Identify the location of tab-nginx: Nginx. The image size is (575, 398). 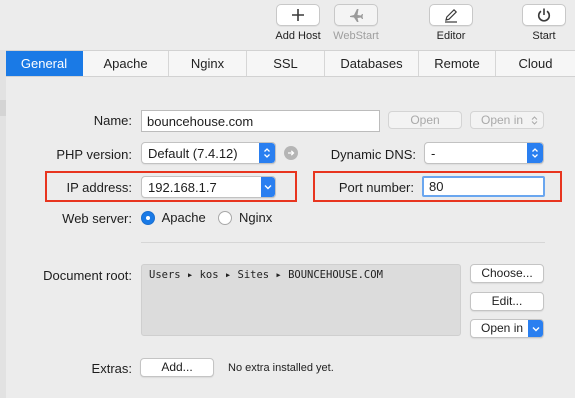
(208, 63).